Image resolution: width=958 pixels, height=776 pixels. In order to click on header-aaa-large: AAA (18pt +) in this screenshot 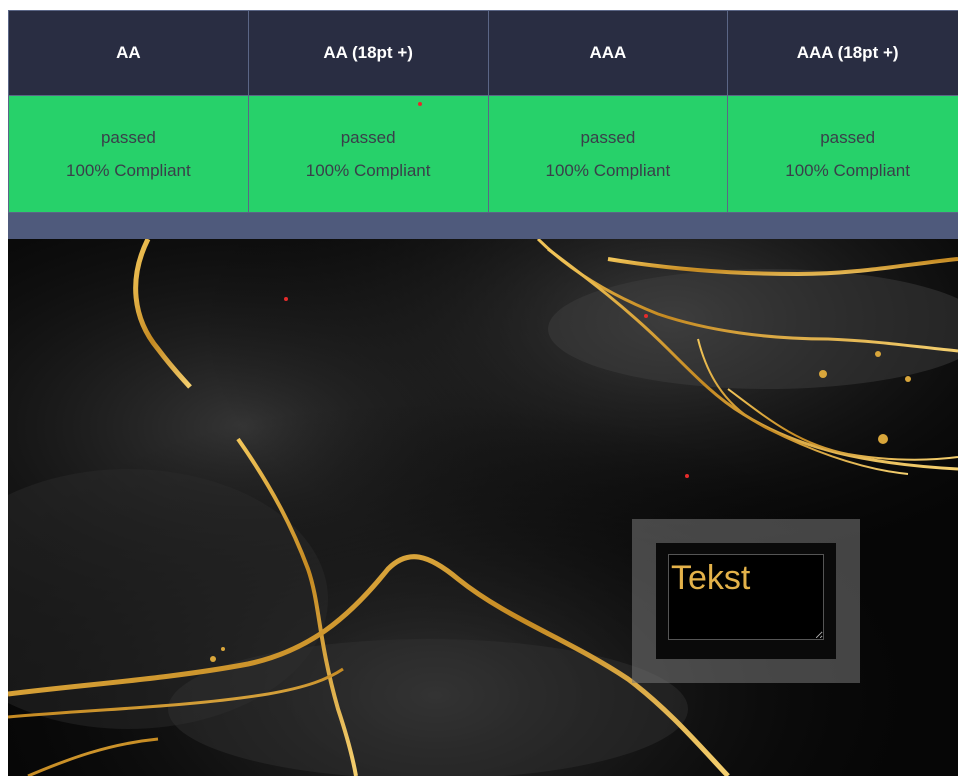, I will do `click(842, 53)`.